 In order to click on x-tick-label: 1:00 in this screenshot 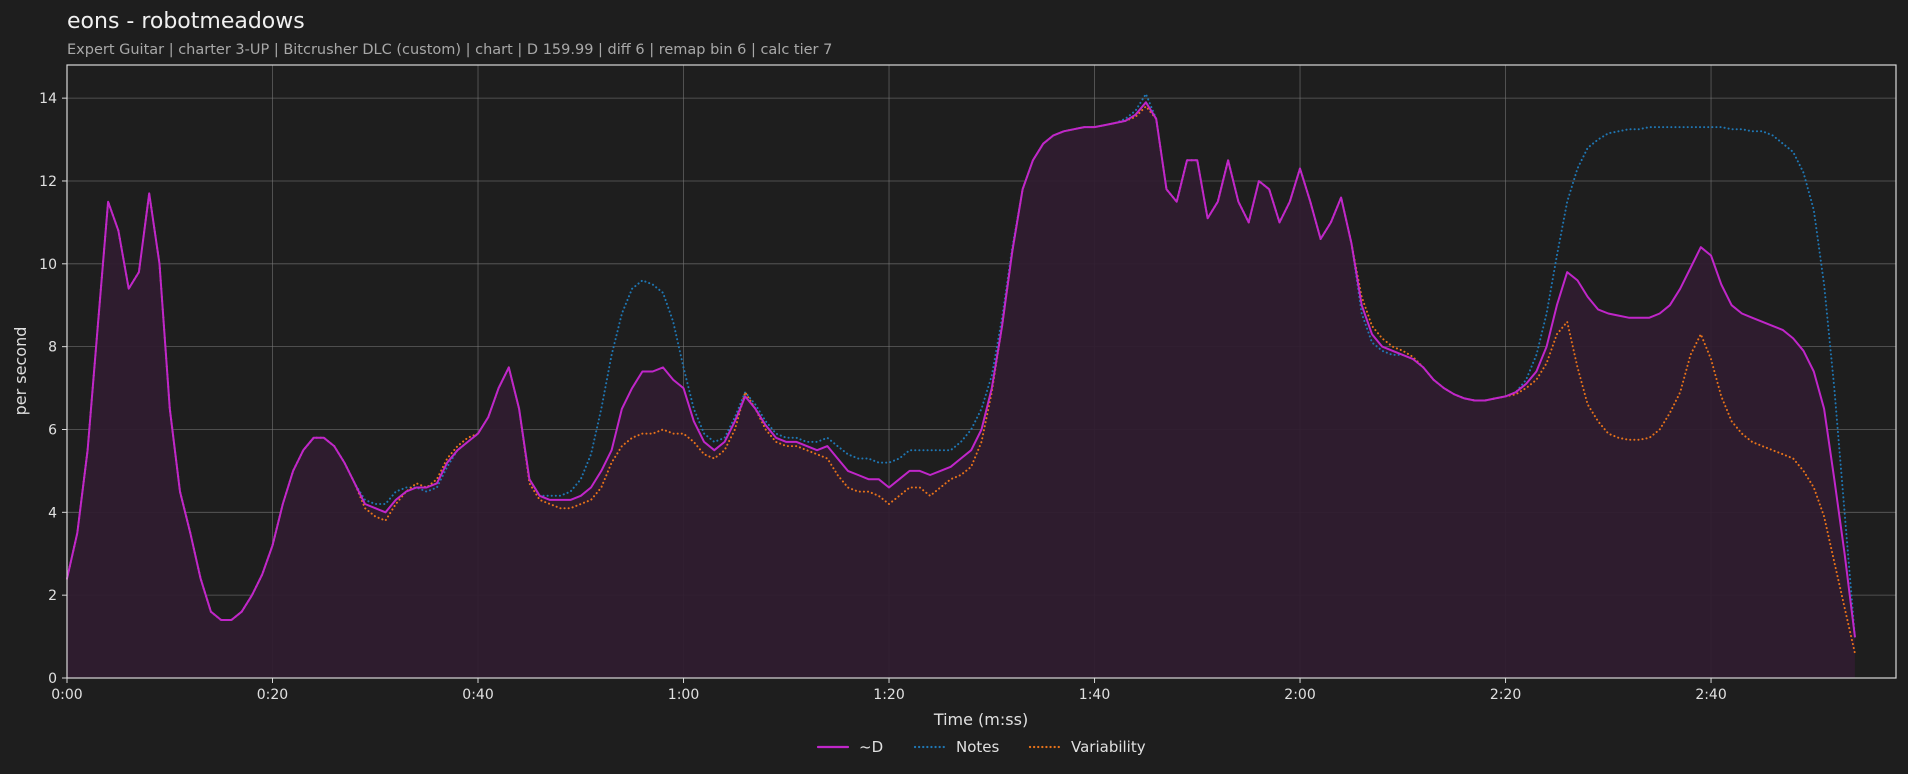, I will do `click(683, 695)`.